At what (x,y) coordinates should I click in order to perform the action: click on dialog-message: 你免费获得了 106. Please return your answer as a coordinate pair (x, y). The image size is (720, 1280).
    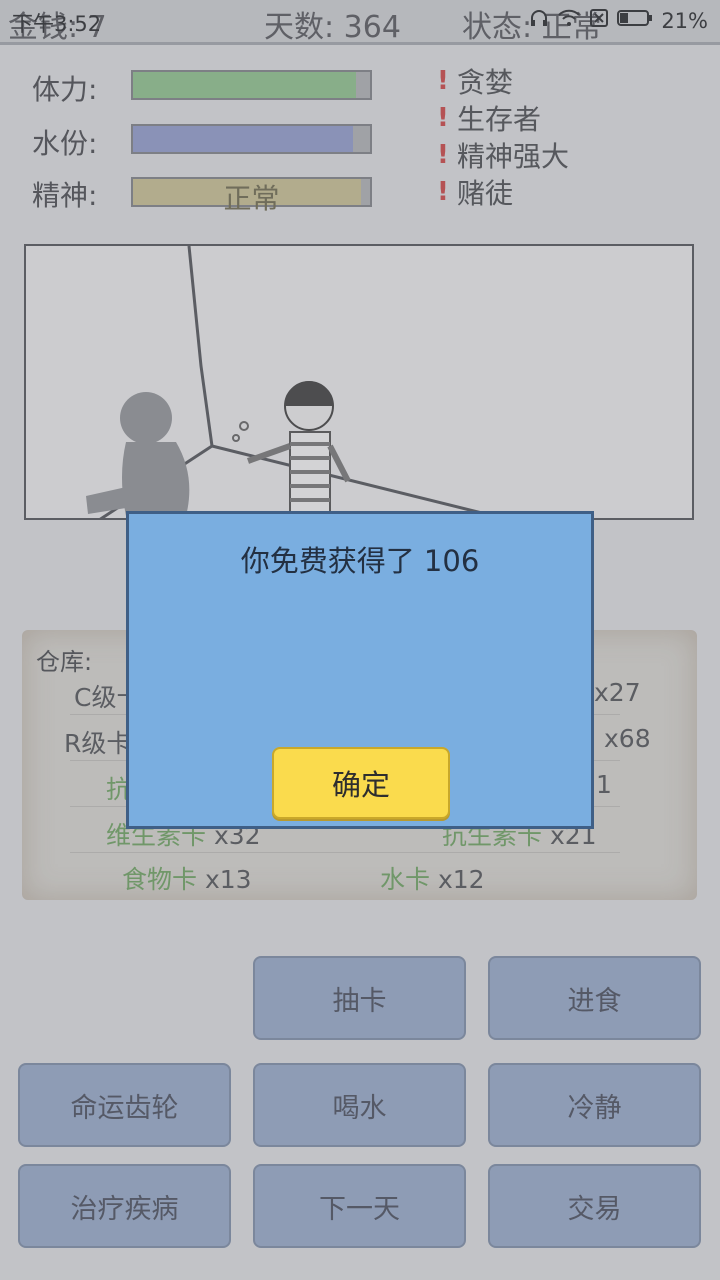
    Looking at the image, I should click on (360, 561).